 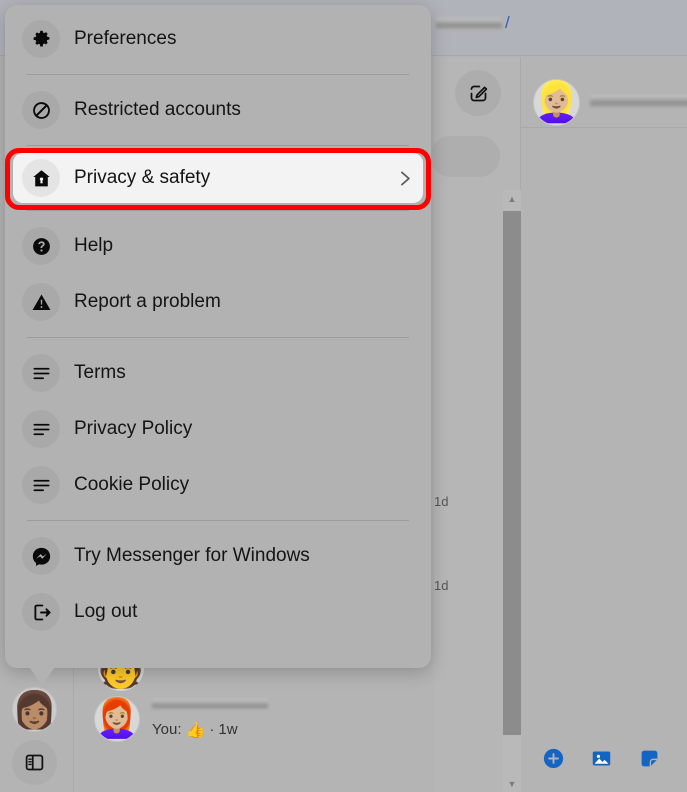 I want to click on thumbs-up-icon: 👍, so click(x=195, y=730).